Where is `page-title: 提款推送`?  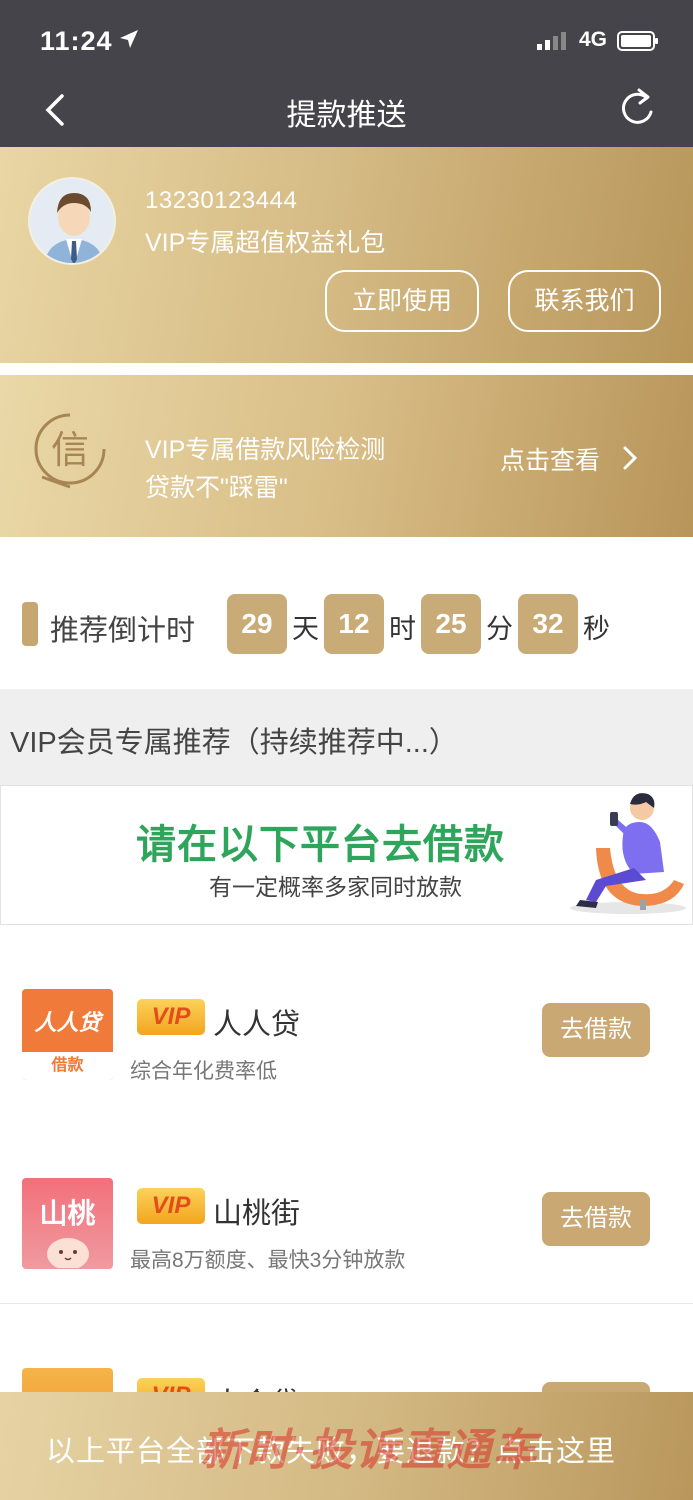 page-title: 提款推送 is located at coordinates (346, 115).